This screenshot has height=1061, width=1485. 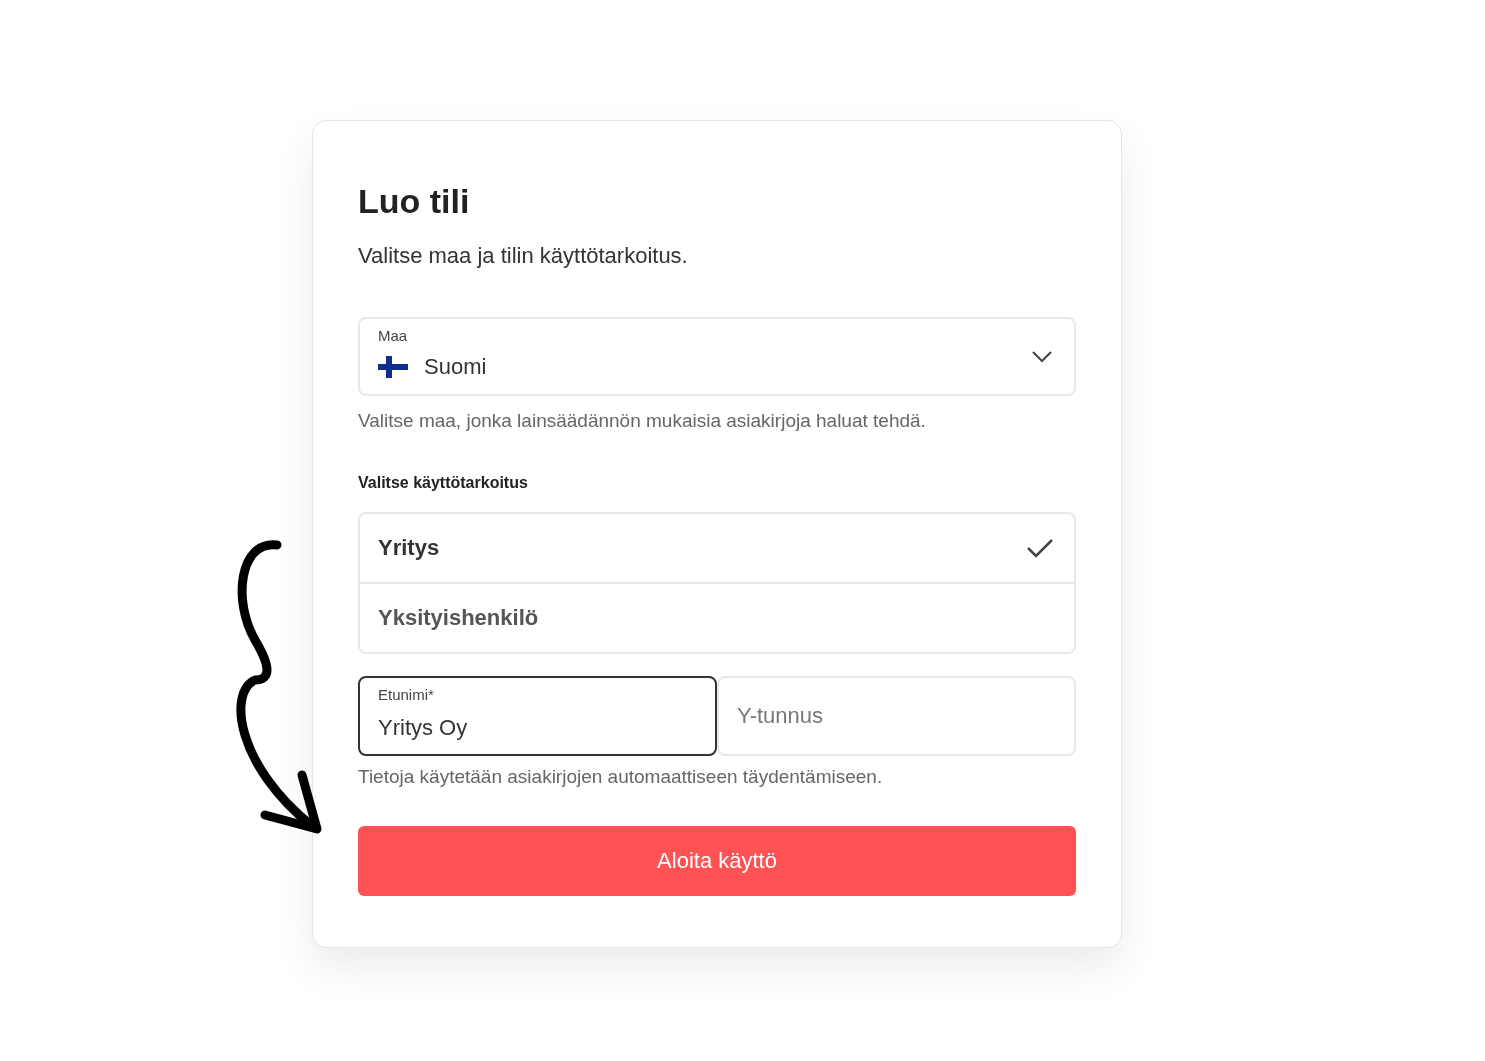 I want to click on input-field: Y-tunnus, so click(x=896, y=716).